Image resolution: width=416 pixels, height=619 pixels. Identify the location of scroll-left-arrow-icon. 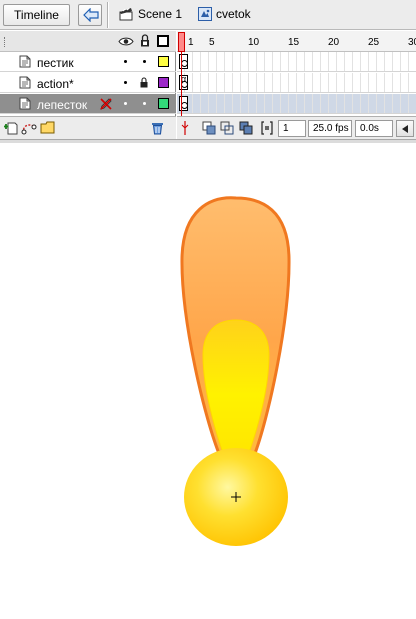
(405, 129).